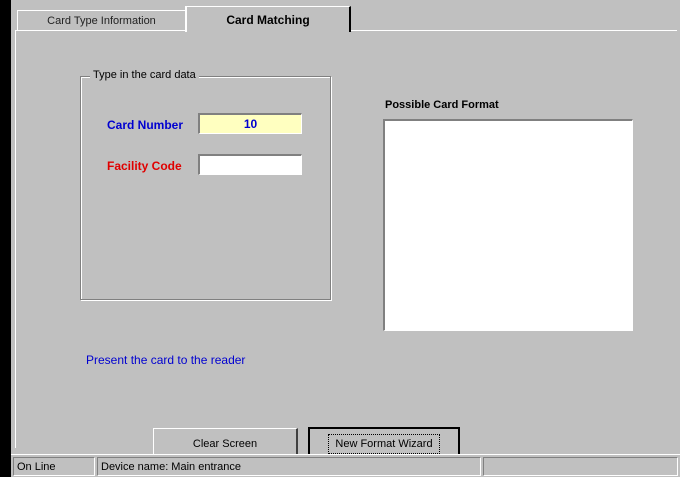 This screenshot has width=680, height=477. Describe the element at coordinates (289, 466) in the screenshot. I see `status-device: Device name: Main entrance` at that location.